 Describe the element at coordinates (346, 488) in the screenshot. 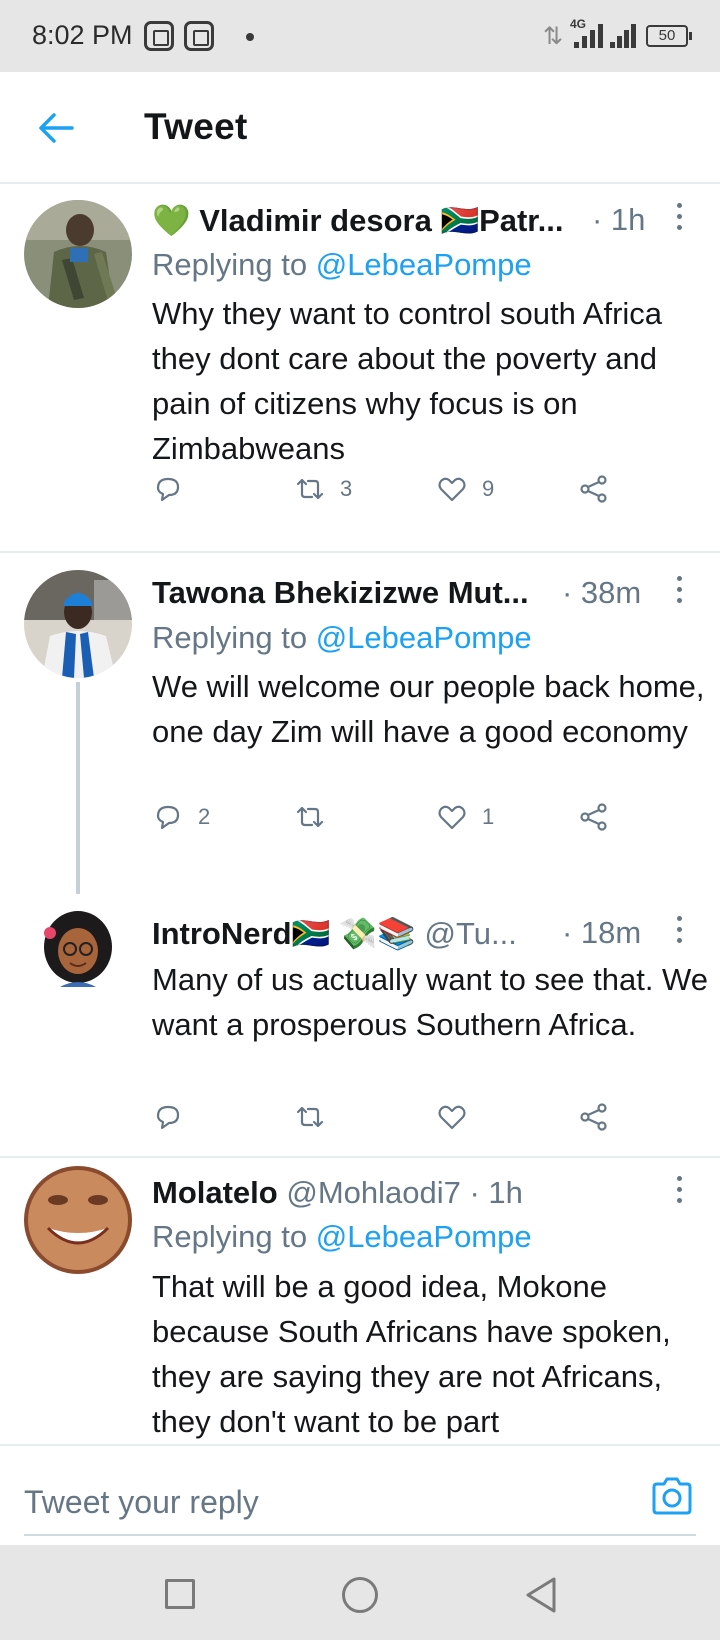

I see `retweet-count: 3` at that location.